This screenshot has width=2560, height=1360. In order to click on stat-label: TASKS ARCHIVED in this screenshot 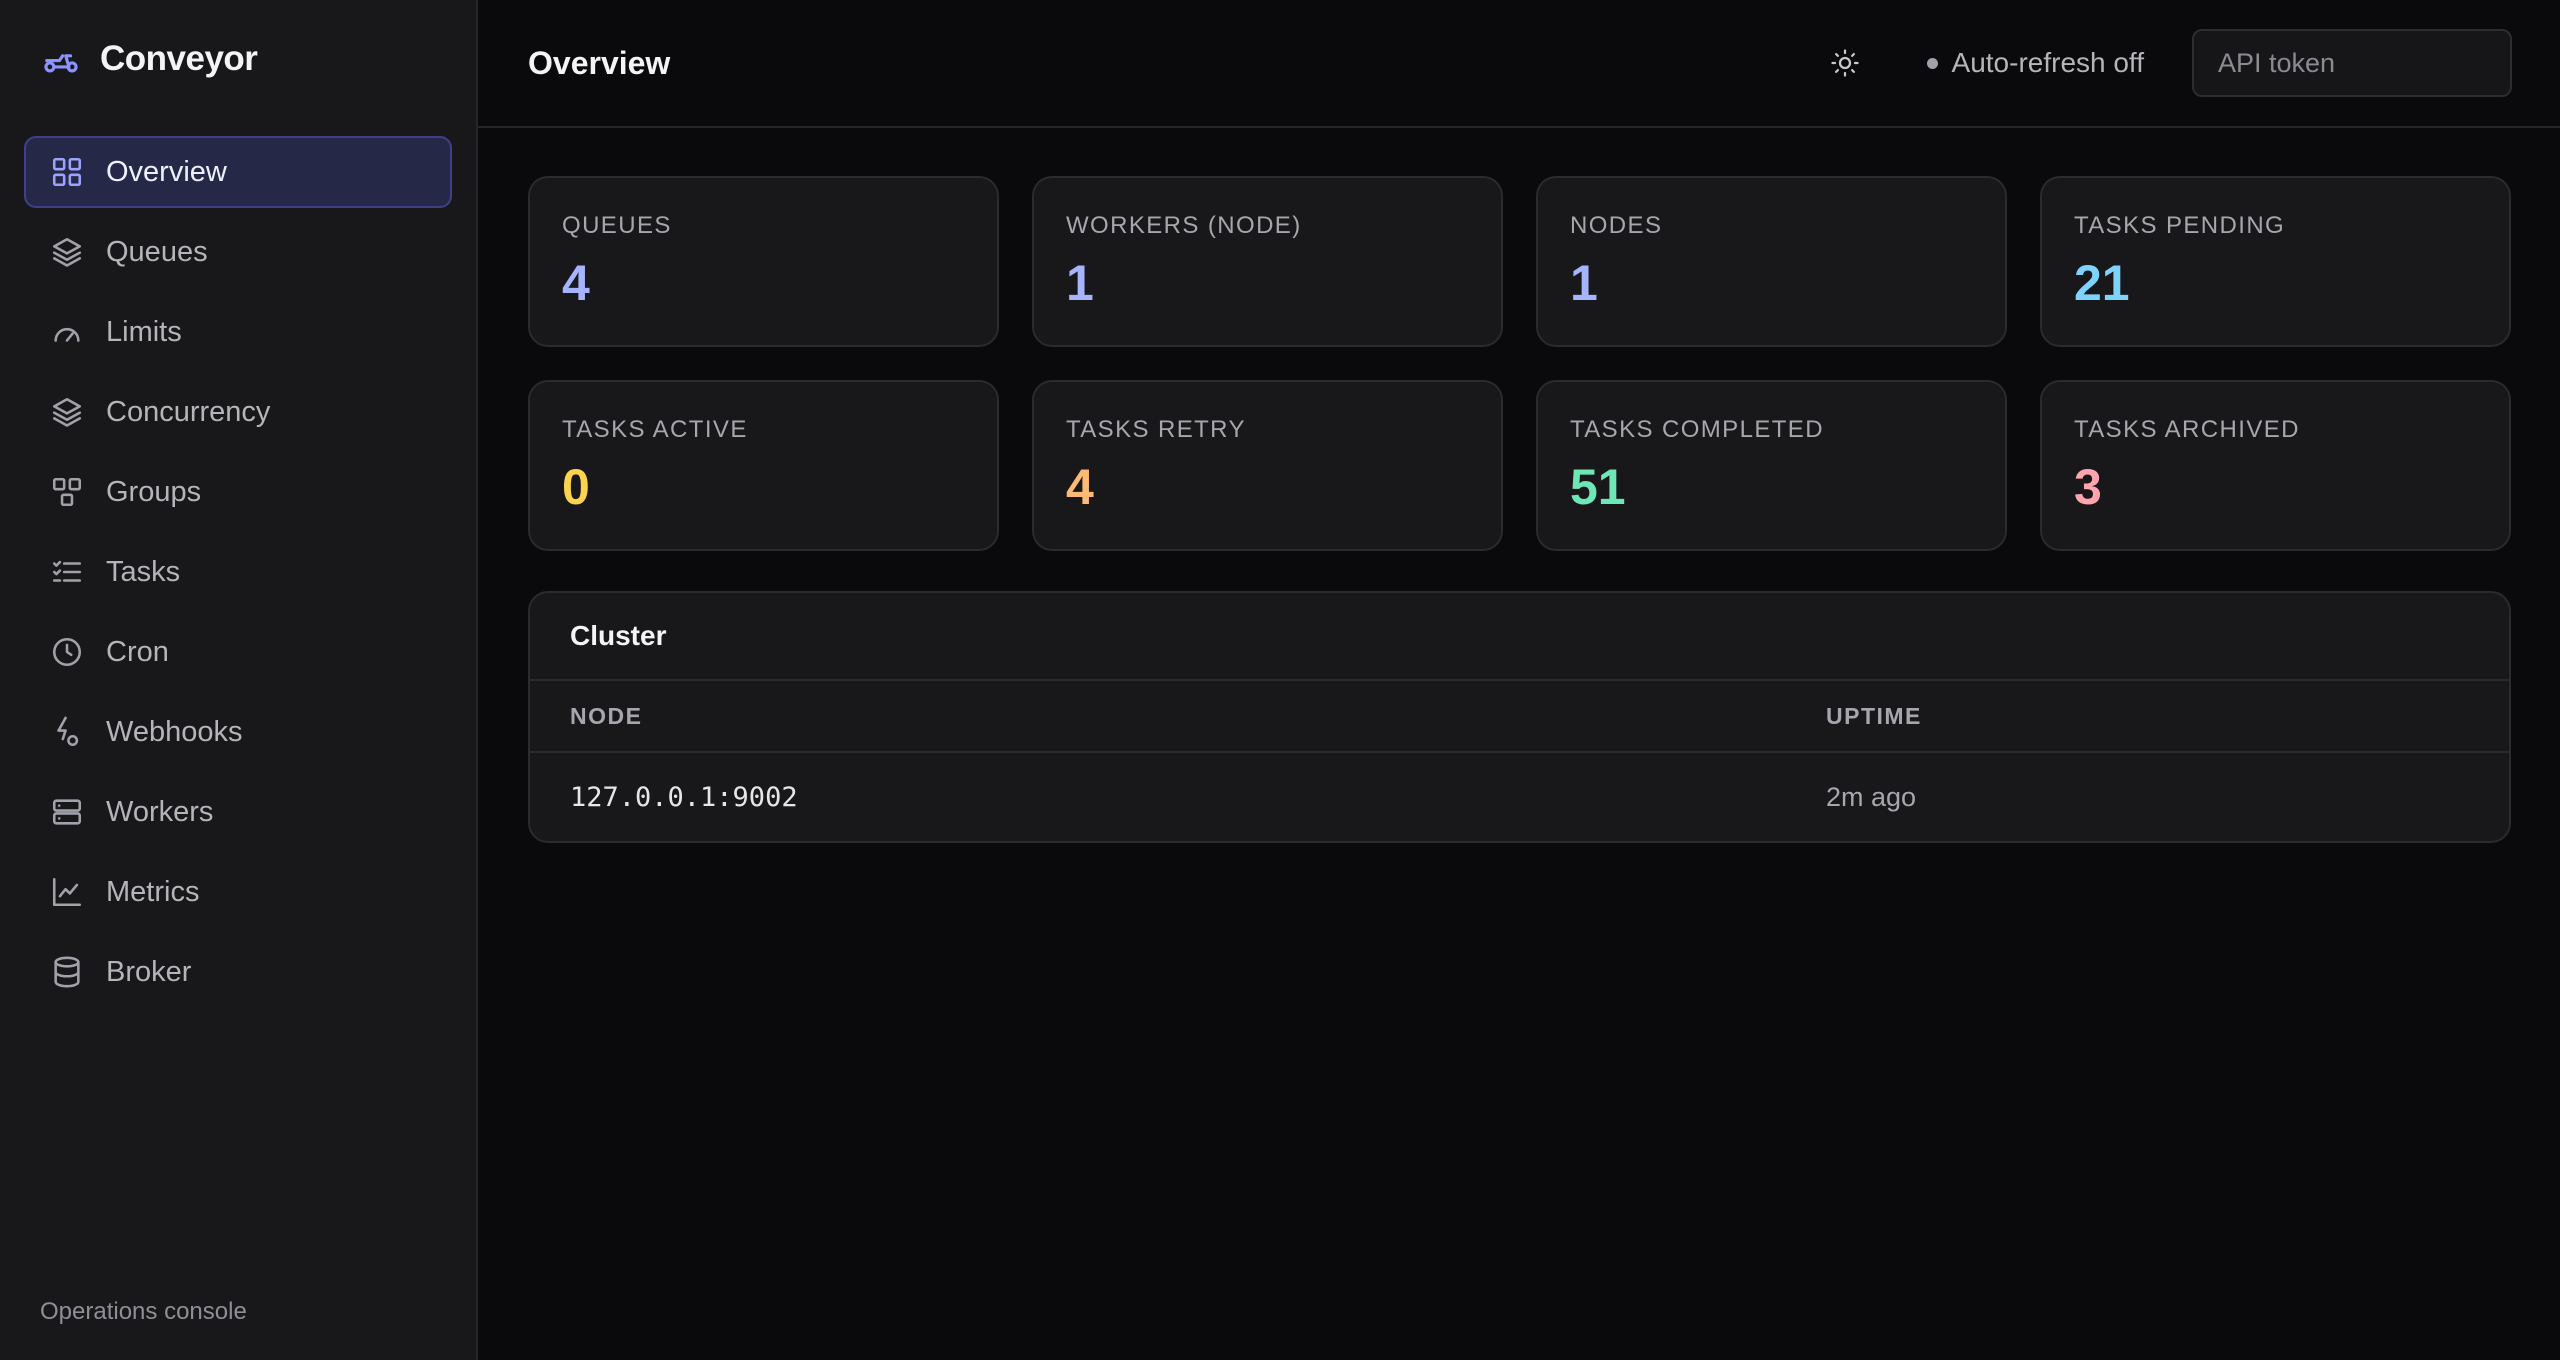, I will do `click(2187, 429)`.